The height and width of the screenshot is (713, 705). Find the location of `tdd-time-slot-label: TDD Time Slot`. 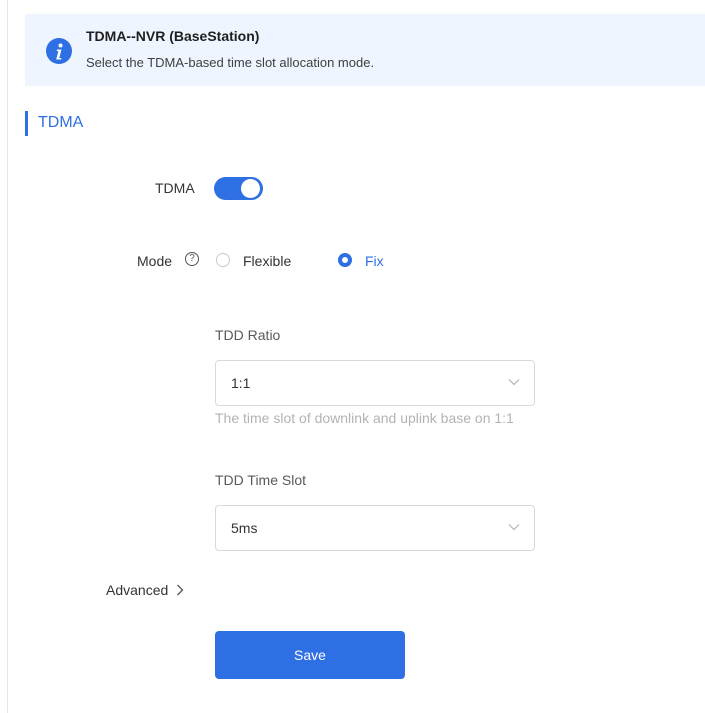

tdd-time-slot-label: TDD Time Slot is located at coordinates (261, 480).